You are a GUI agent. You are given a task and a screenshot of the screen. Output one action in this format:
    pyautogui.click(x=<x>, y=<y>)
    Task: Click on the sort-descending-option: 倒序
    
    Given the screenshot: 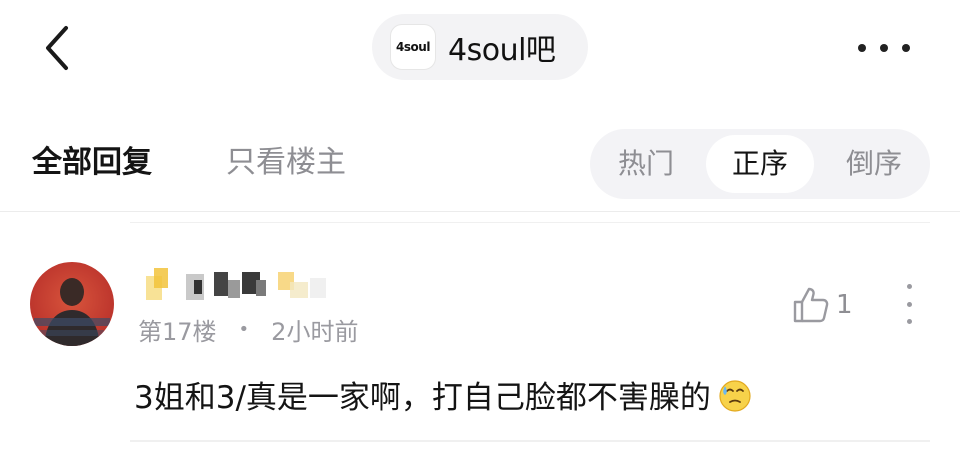 What is the action you would take?
    pyautogui.click(x=874, y=164)
    